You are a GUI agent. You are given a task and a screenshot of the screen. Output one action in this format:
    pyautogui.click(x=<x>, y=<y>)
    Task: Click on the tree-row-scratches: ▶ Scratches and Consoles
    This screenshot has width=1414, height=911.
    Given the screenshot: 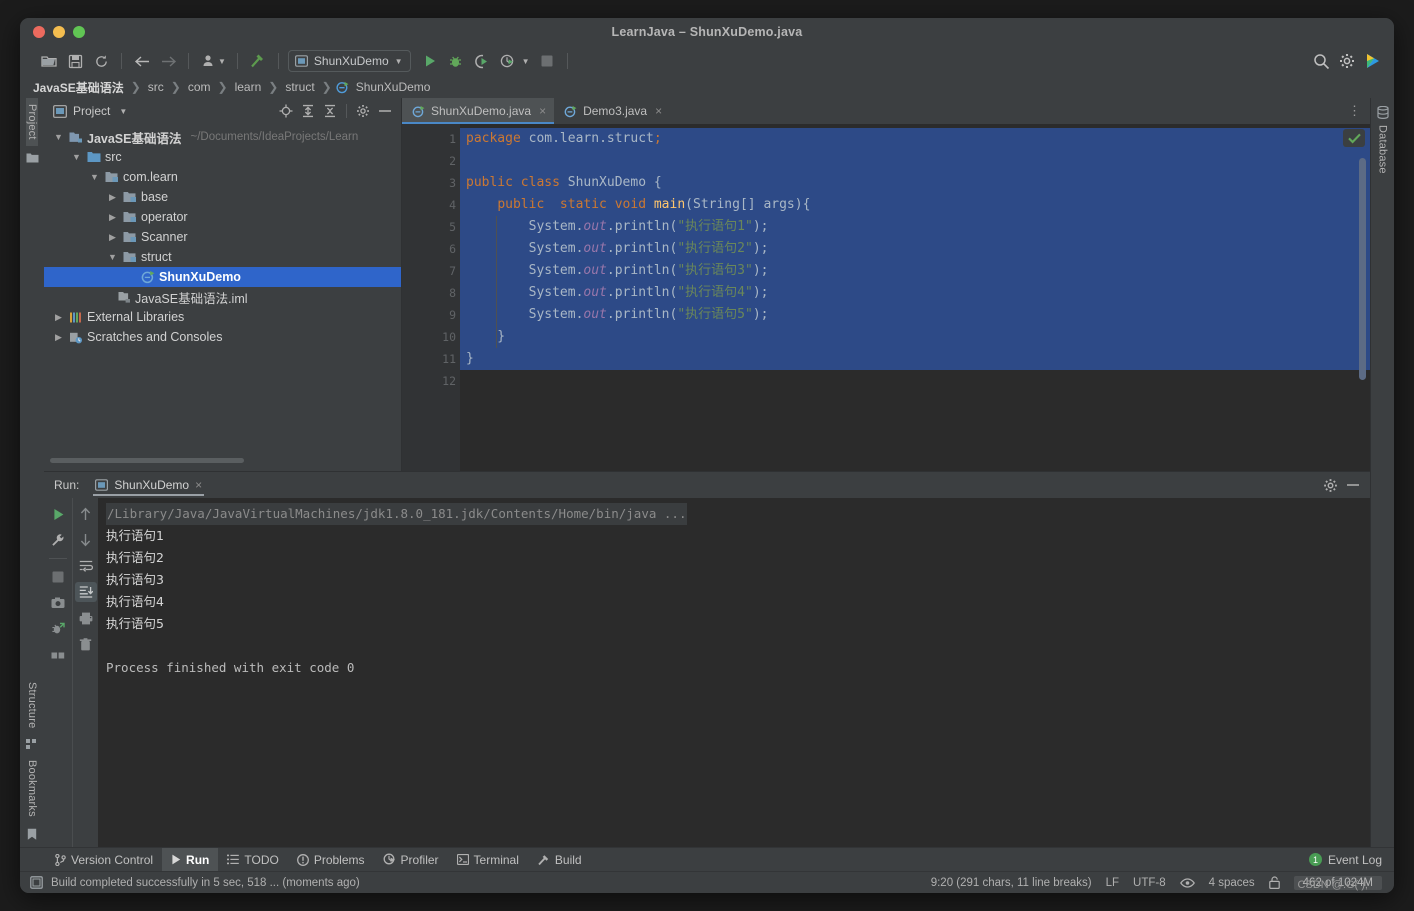 What is the action you would take?
    pyautogui.click(x=222, y=337)
    